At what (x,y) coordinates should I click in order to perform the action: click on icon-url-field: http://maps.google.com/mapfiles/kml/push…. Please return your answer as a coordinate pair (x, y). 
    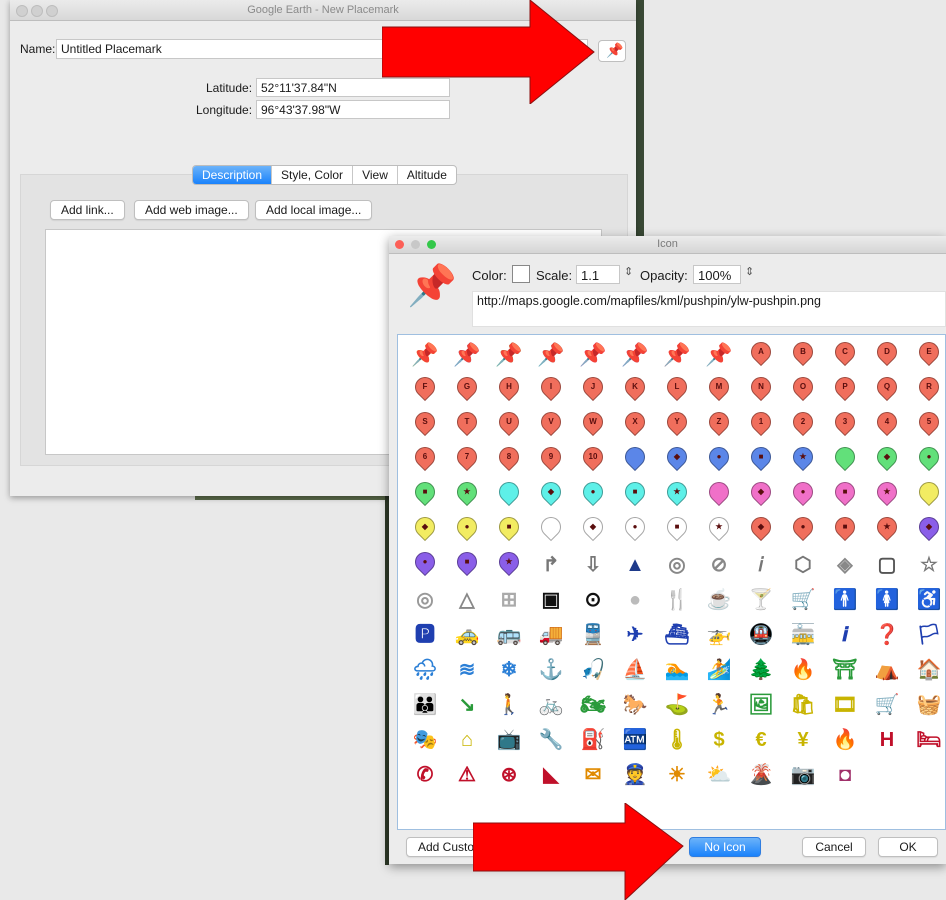
    Looking at the image, I should click on (709, 309).